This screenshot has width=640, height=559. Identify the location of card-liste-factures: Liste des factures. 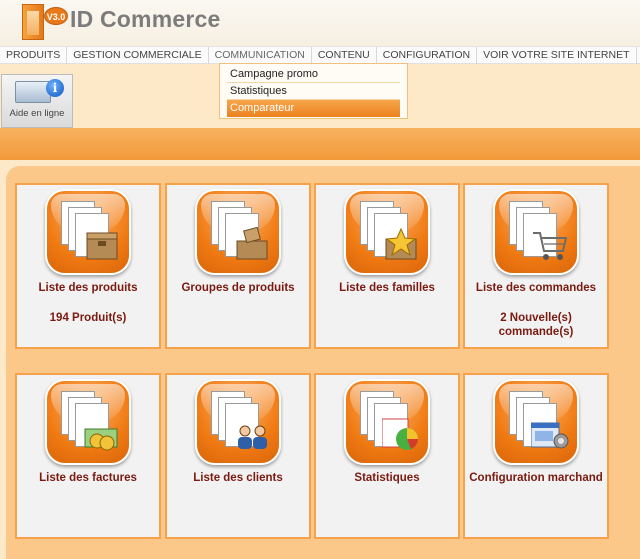
(88, 456).